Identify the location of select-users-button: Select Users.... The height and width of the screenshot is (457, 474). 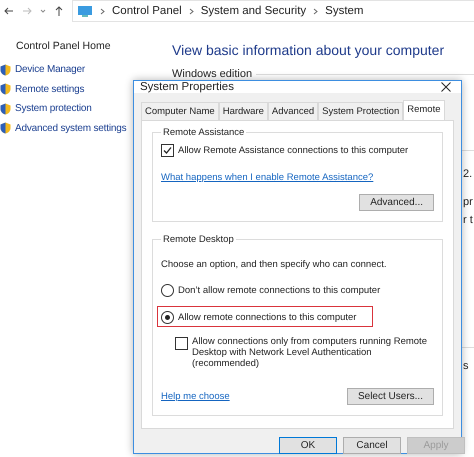
(390, 396).